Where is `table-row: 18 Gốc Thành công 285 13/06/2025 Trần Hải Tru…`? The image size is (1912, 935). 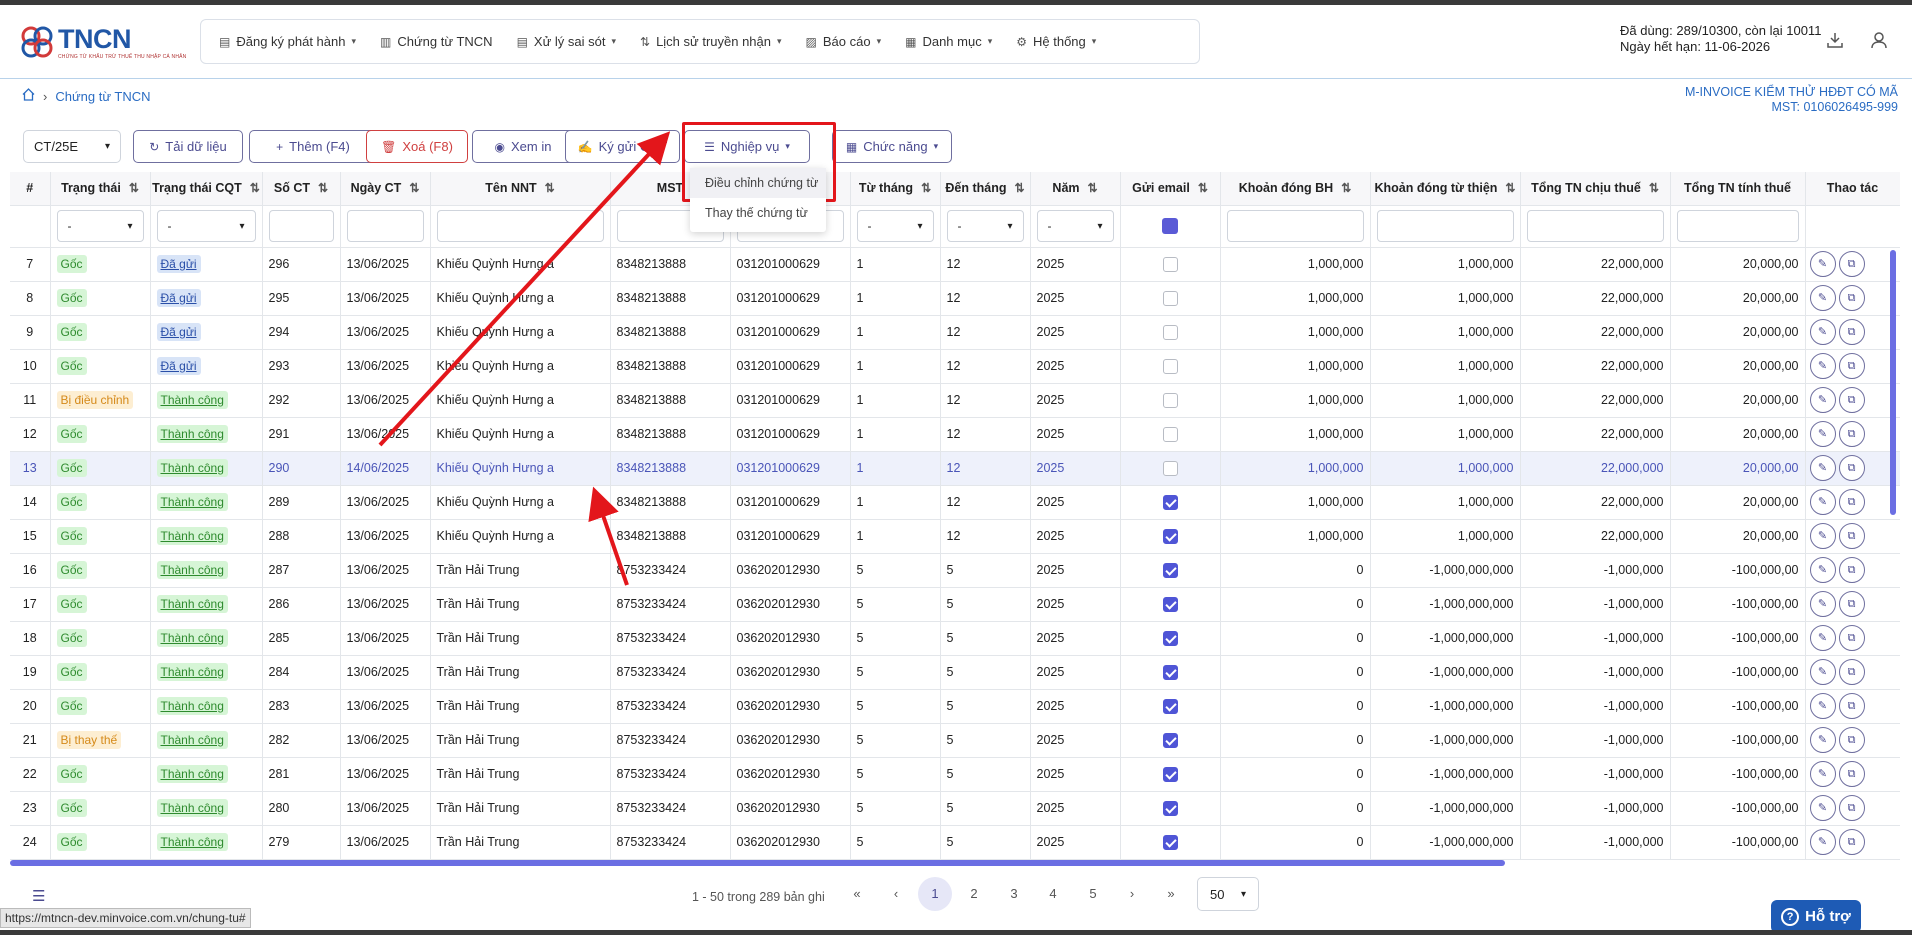 table-row: 18 Gốc Thành công 285 13/06/2025 Trần Hải Tru… is located at coordinates (955, 638).